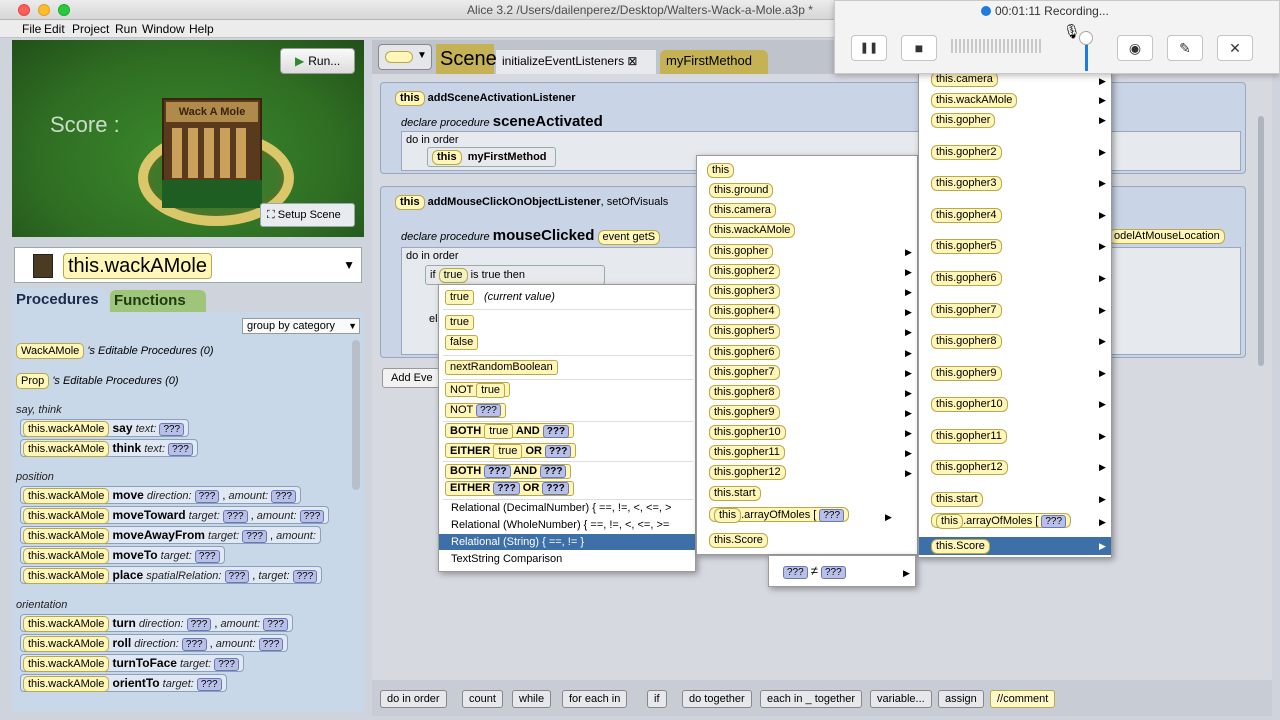 The width and height of the screenshot is (1280, 720). Describe the element at coordinates (188, 265) in the screenshot. I see `object-selector: this.wackAMole ▼` at that location.